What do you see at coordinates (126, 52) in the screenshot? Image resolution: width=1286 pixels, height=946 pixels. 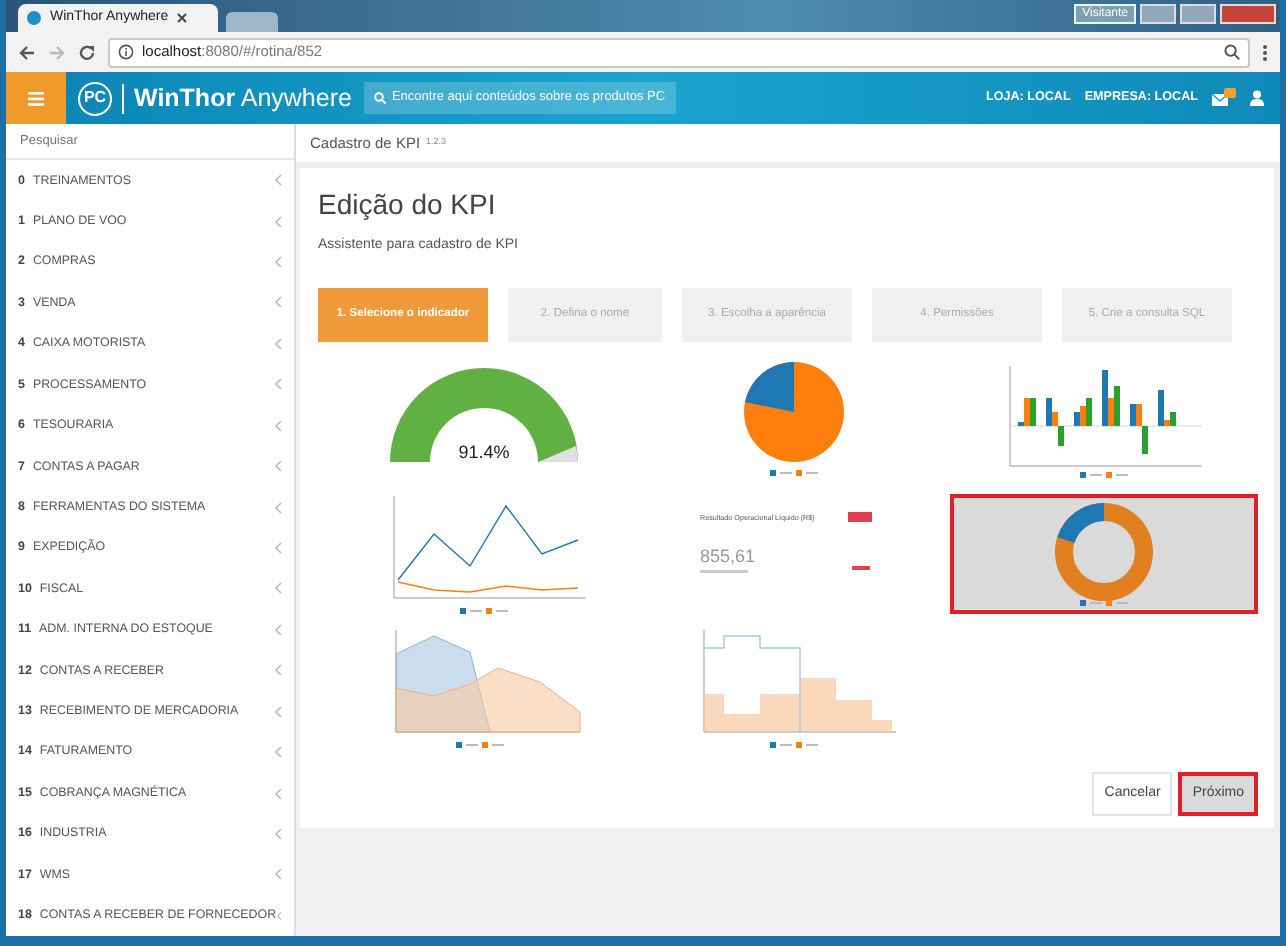 I see `info-icon` at bounding box center [126, 52].